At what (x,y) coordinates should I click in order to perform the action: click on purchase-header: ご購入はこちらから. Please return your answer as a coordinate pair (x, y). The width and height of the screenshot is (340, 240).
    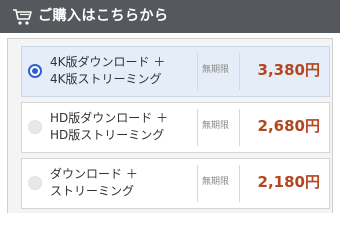
    Looking at the image, I should click on (170, 16).